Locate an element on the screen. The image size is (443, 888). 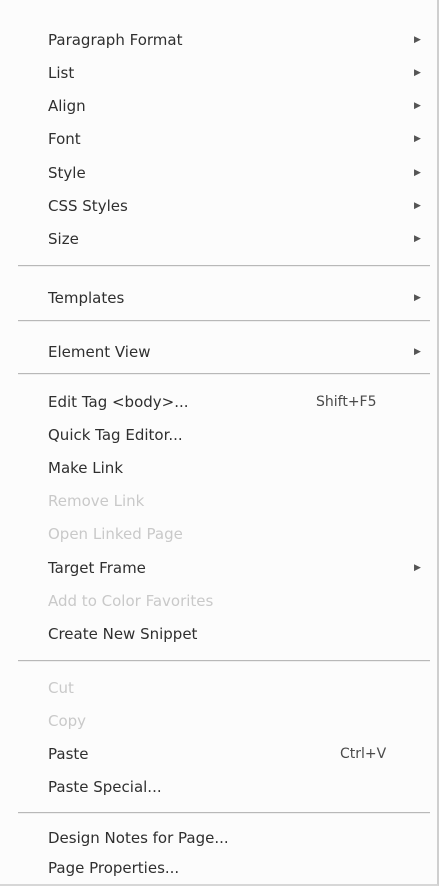
menu-item-shortcut: Ctrl+V is located at coordinates (363, 754).